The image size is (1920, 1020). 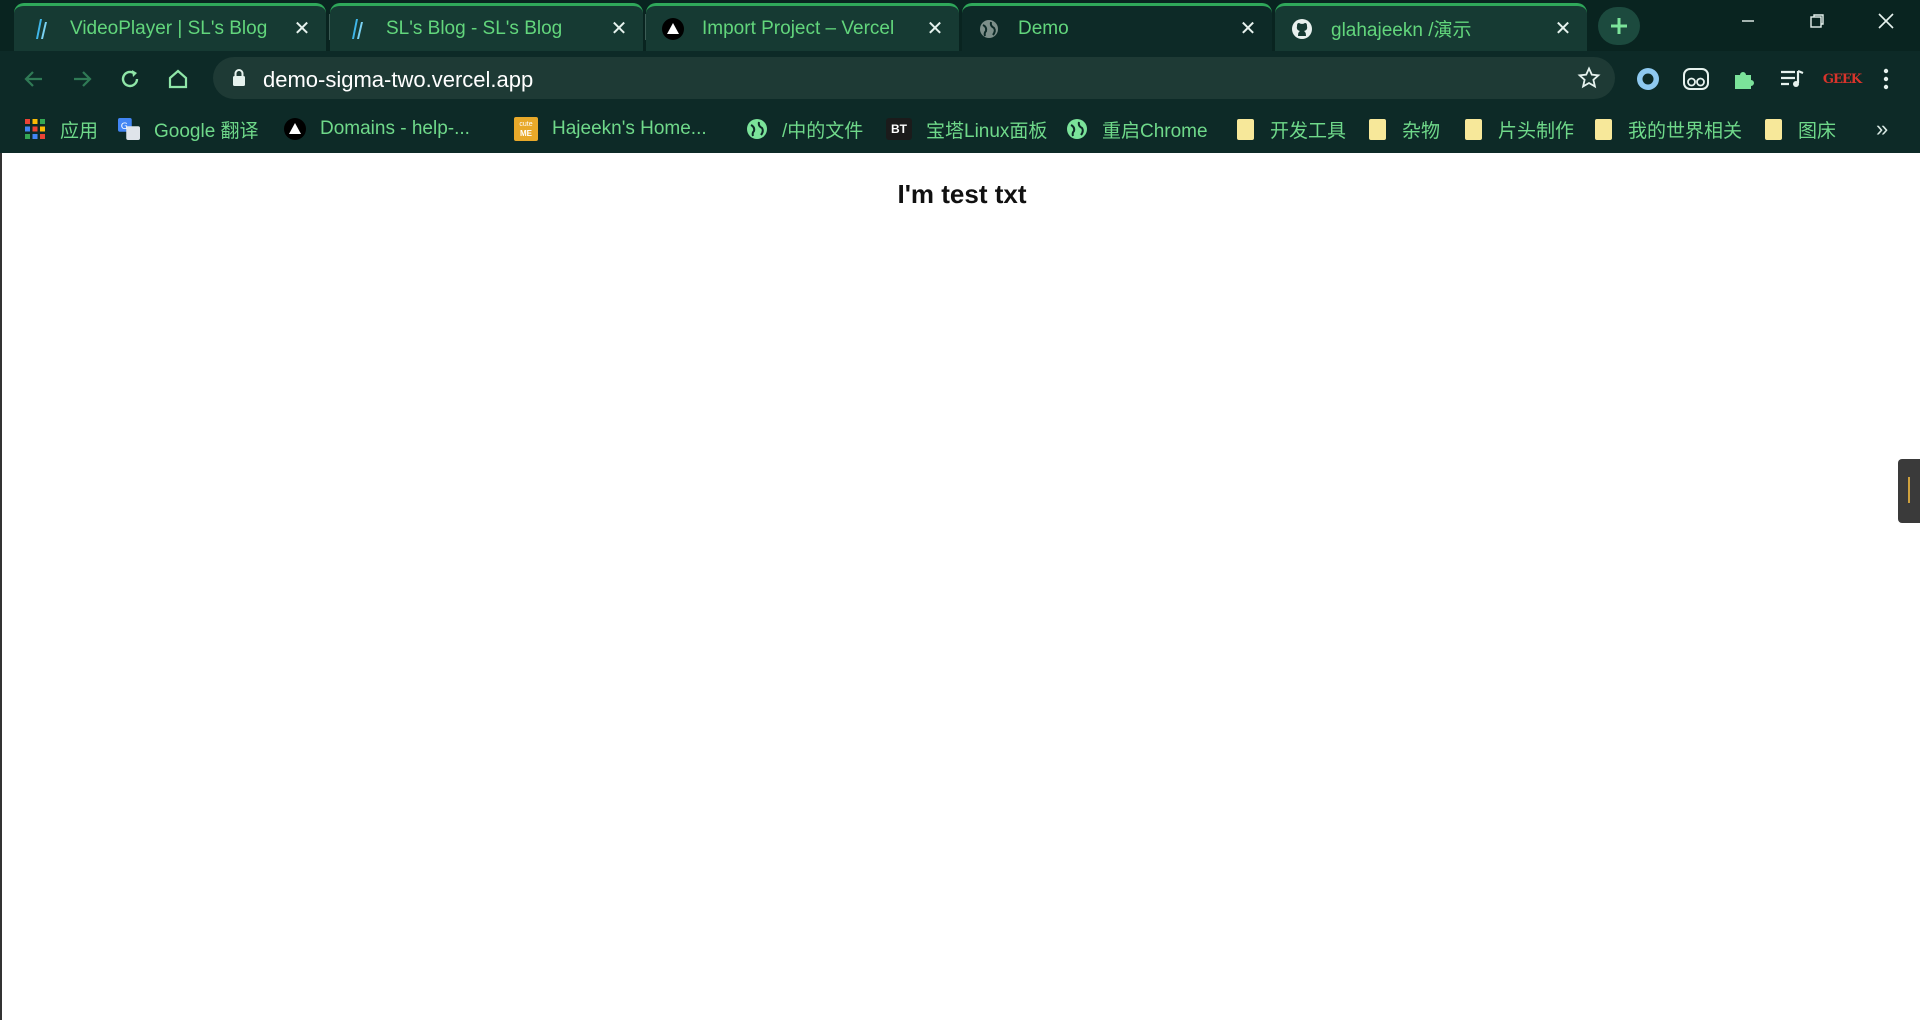 I want to click on bookmark-label: 宝塔Linux面板, so click(x=987, y=131).